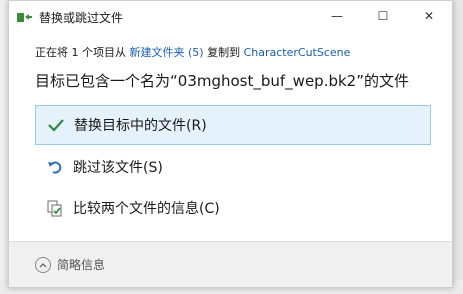 Image resolution: width=463 pixels, height=294 pixels. I want to click on destination-folder-link: CharacterCutScene, so click(297, 52).